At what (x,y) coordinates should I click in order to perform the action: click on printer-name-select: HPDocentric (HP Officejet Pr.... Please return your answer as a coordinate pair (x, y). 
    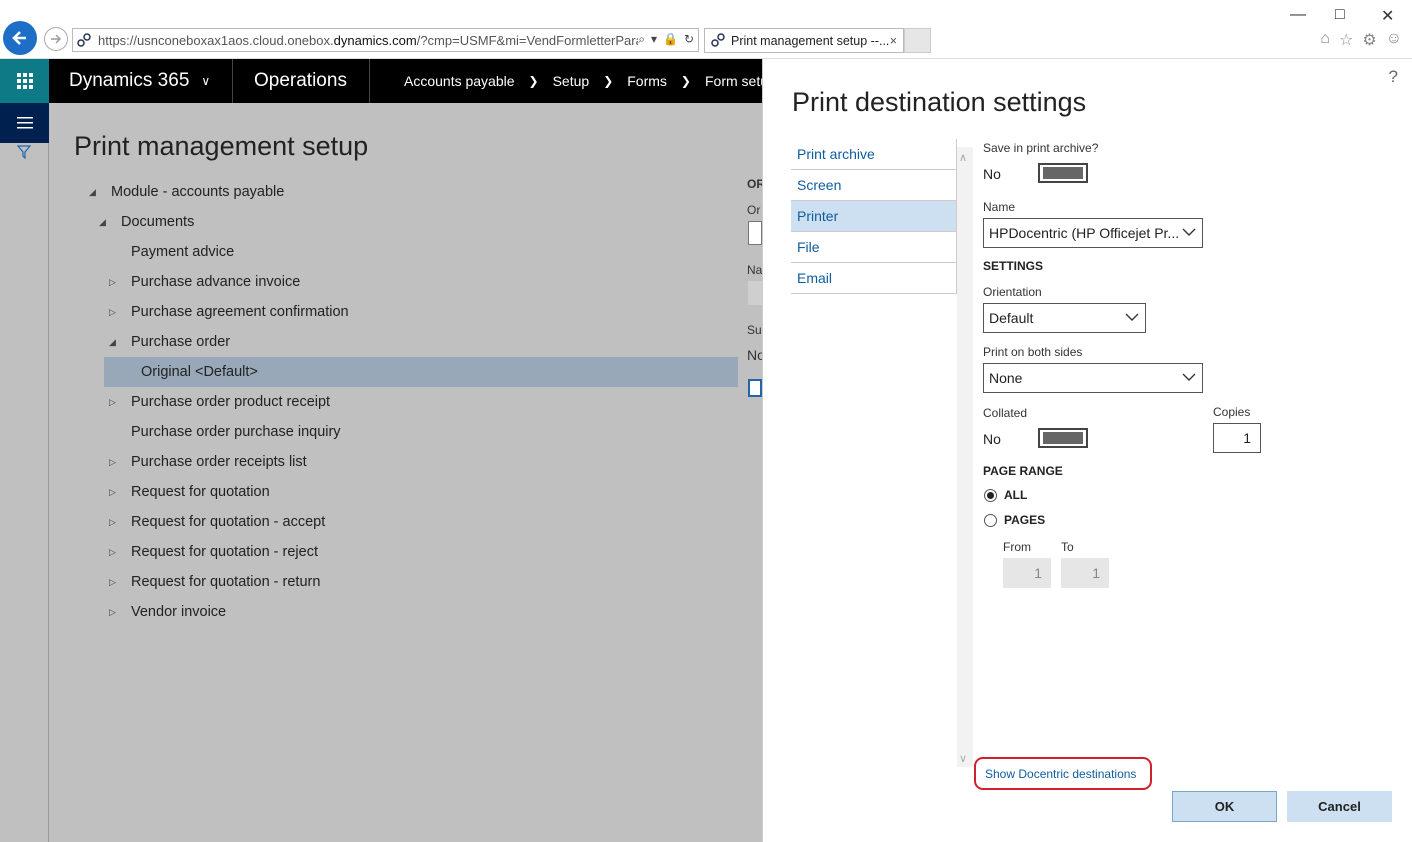
    Looking at the image, I should click on (1093, 233).